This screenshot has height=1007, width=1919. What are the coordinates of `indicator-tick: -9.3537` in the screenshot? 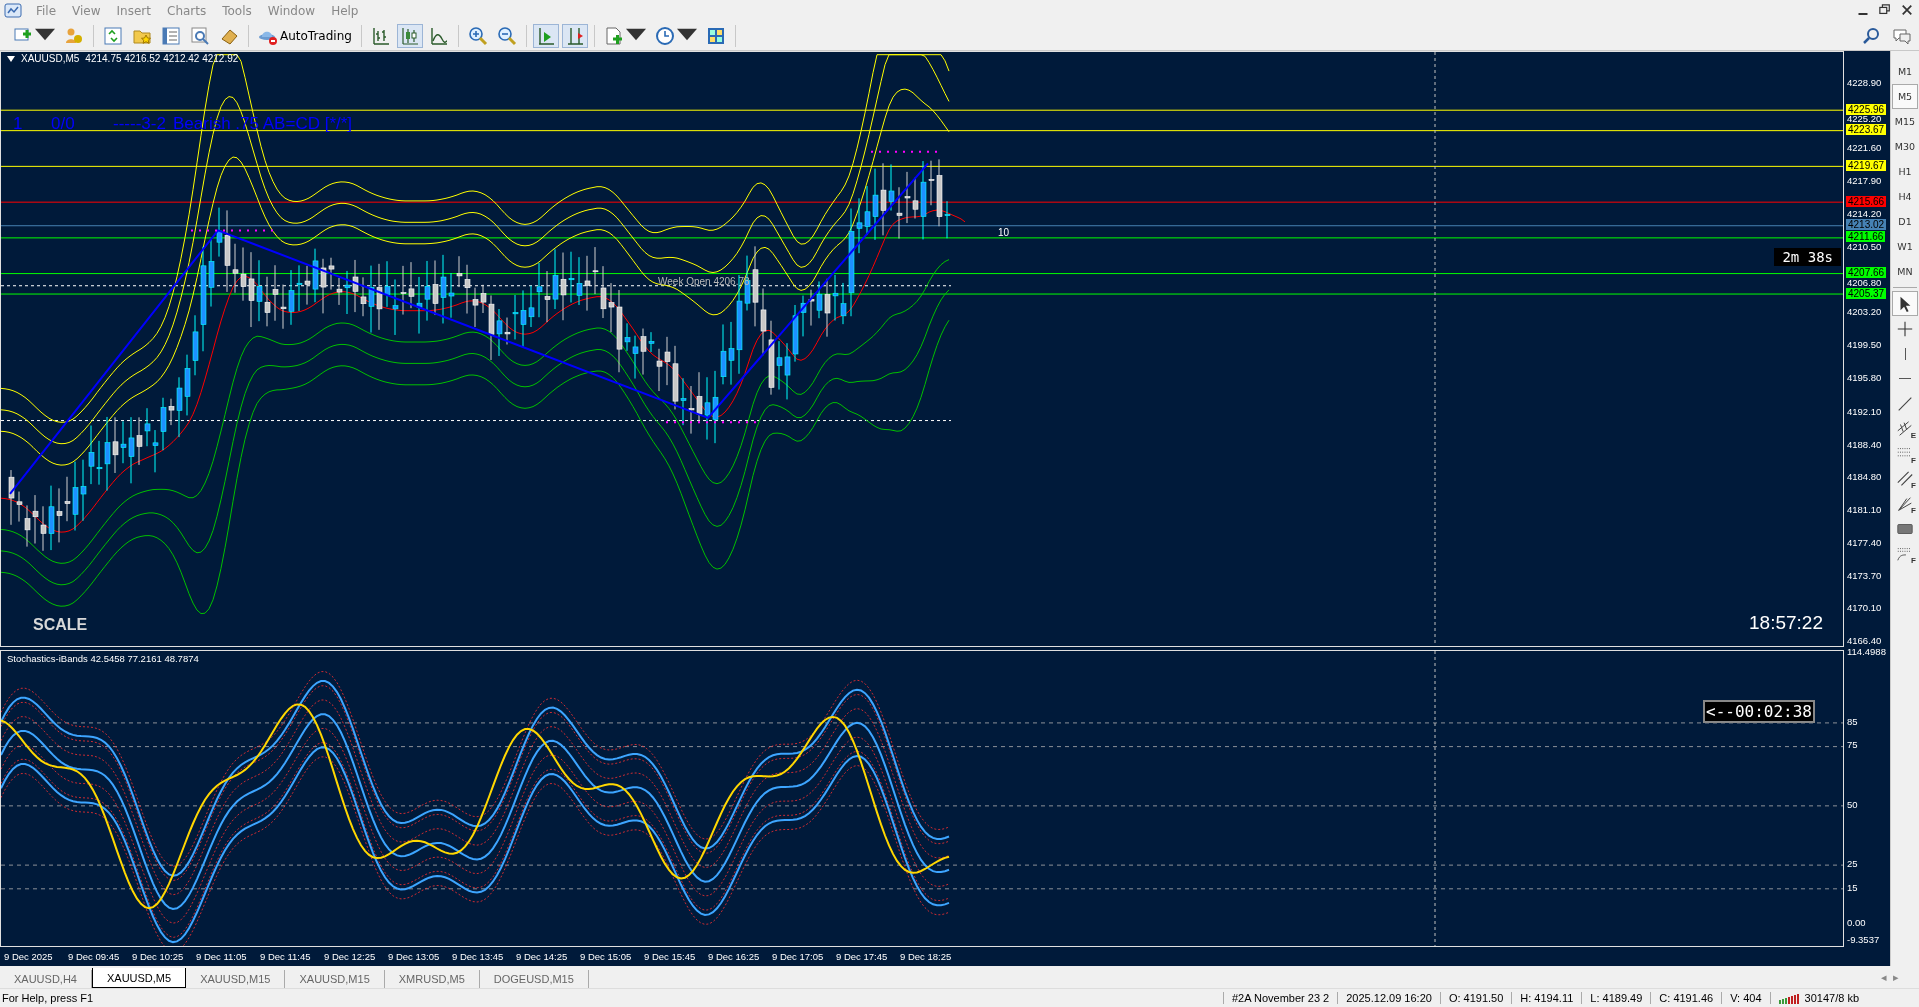 It's located at (1863, 939).